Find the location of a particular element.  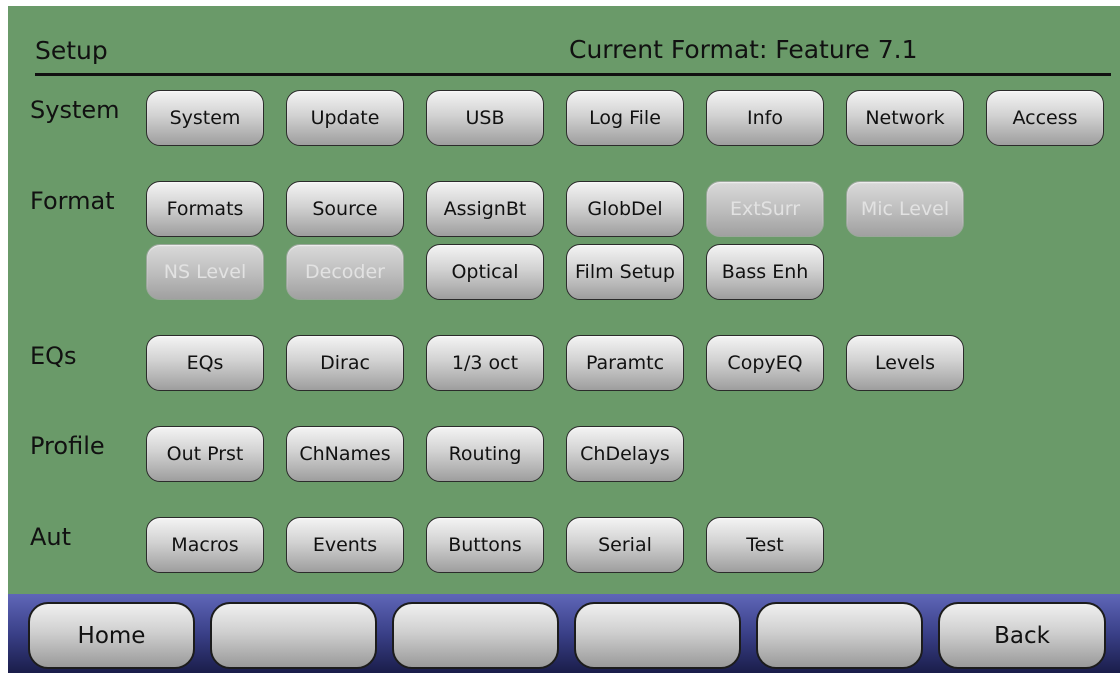

row-label-system: System is located at coordinates (75, 110).